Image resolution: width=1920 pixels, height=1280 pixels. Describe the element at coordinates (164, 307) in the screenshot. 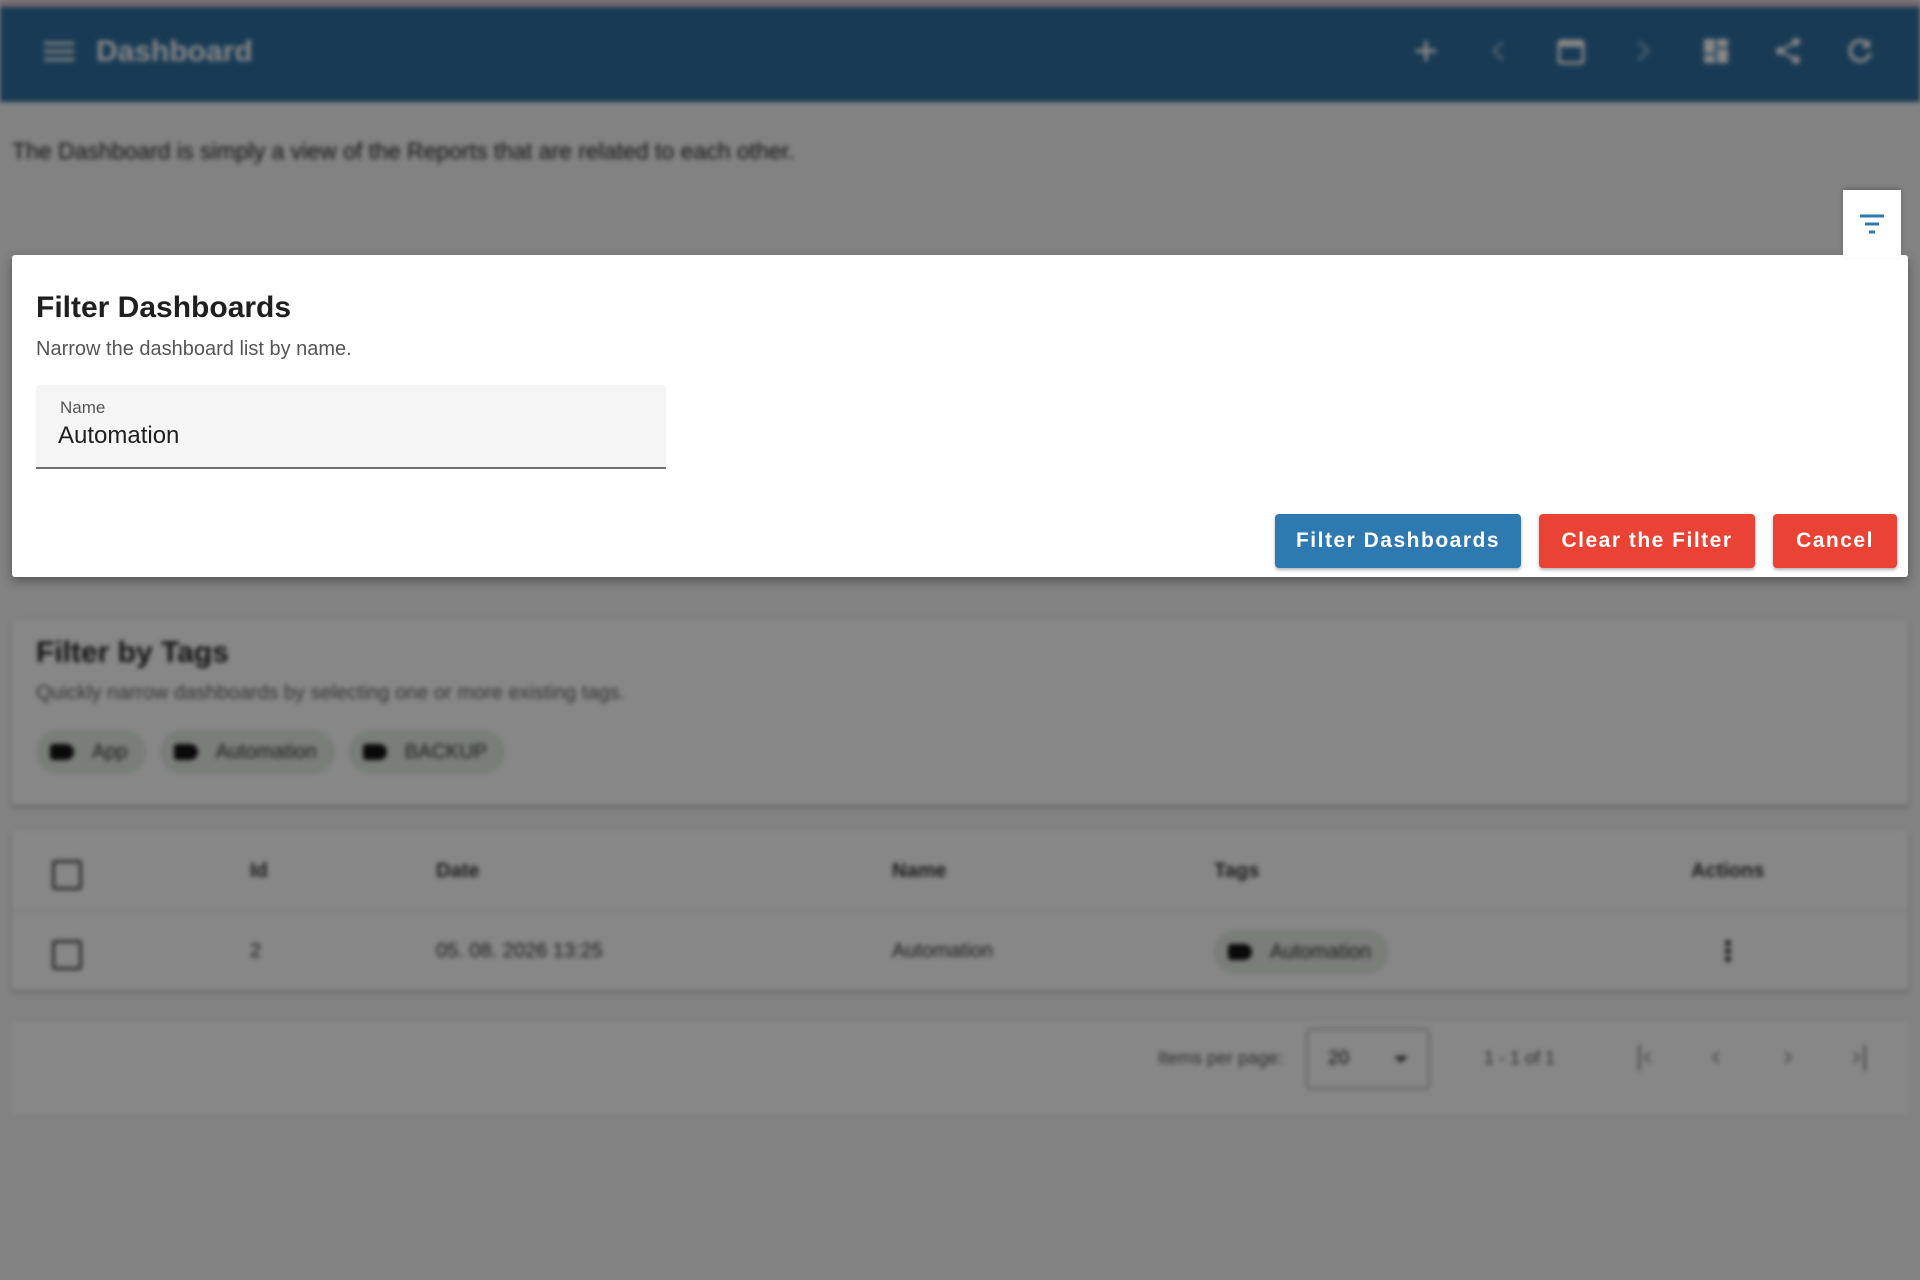

I see `dialog-title: Filter Dashboards` at that location.